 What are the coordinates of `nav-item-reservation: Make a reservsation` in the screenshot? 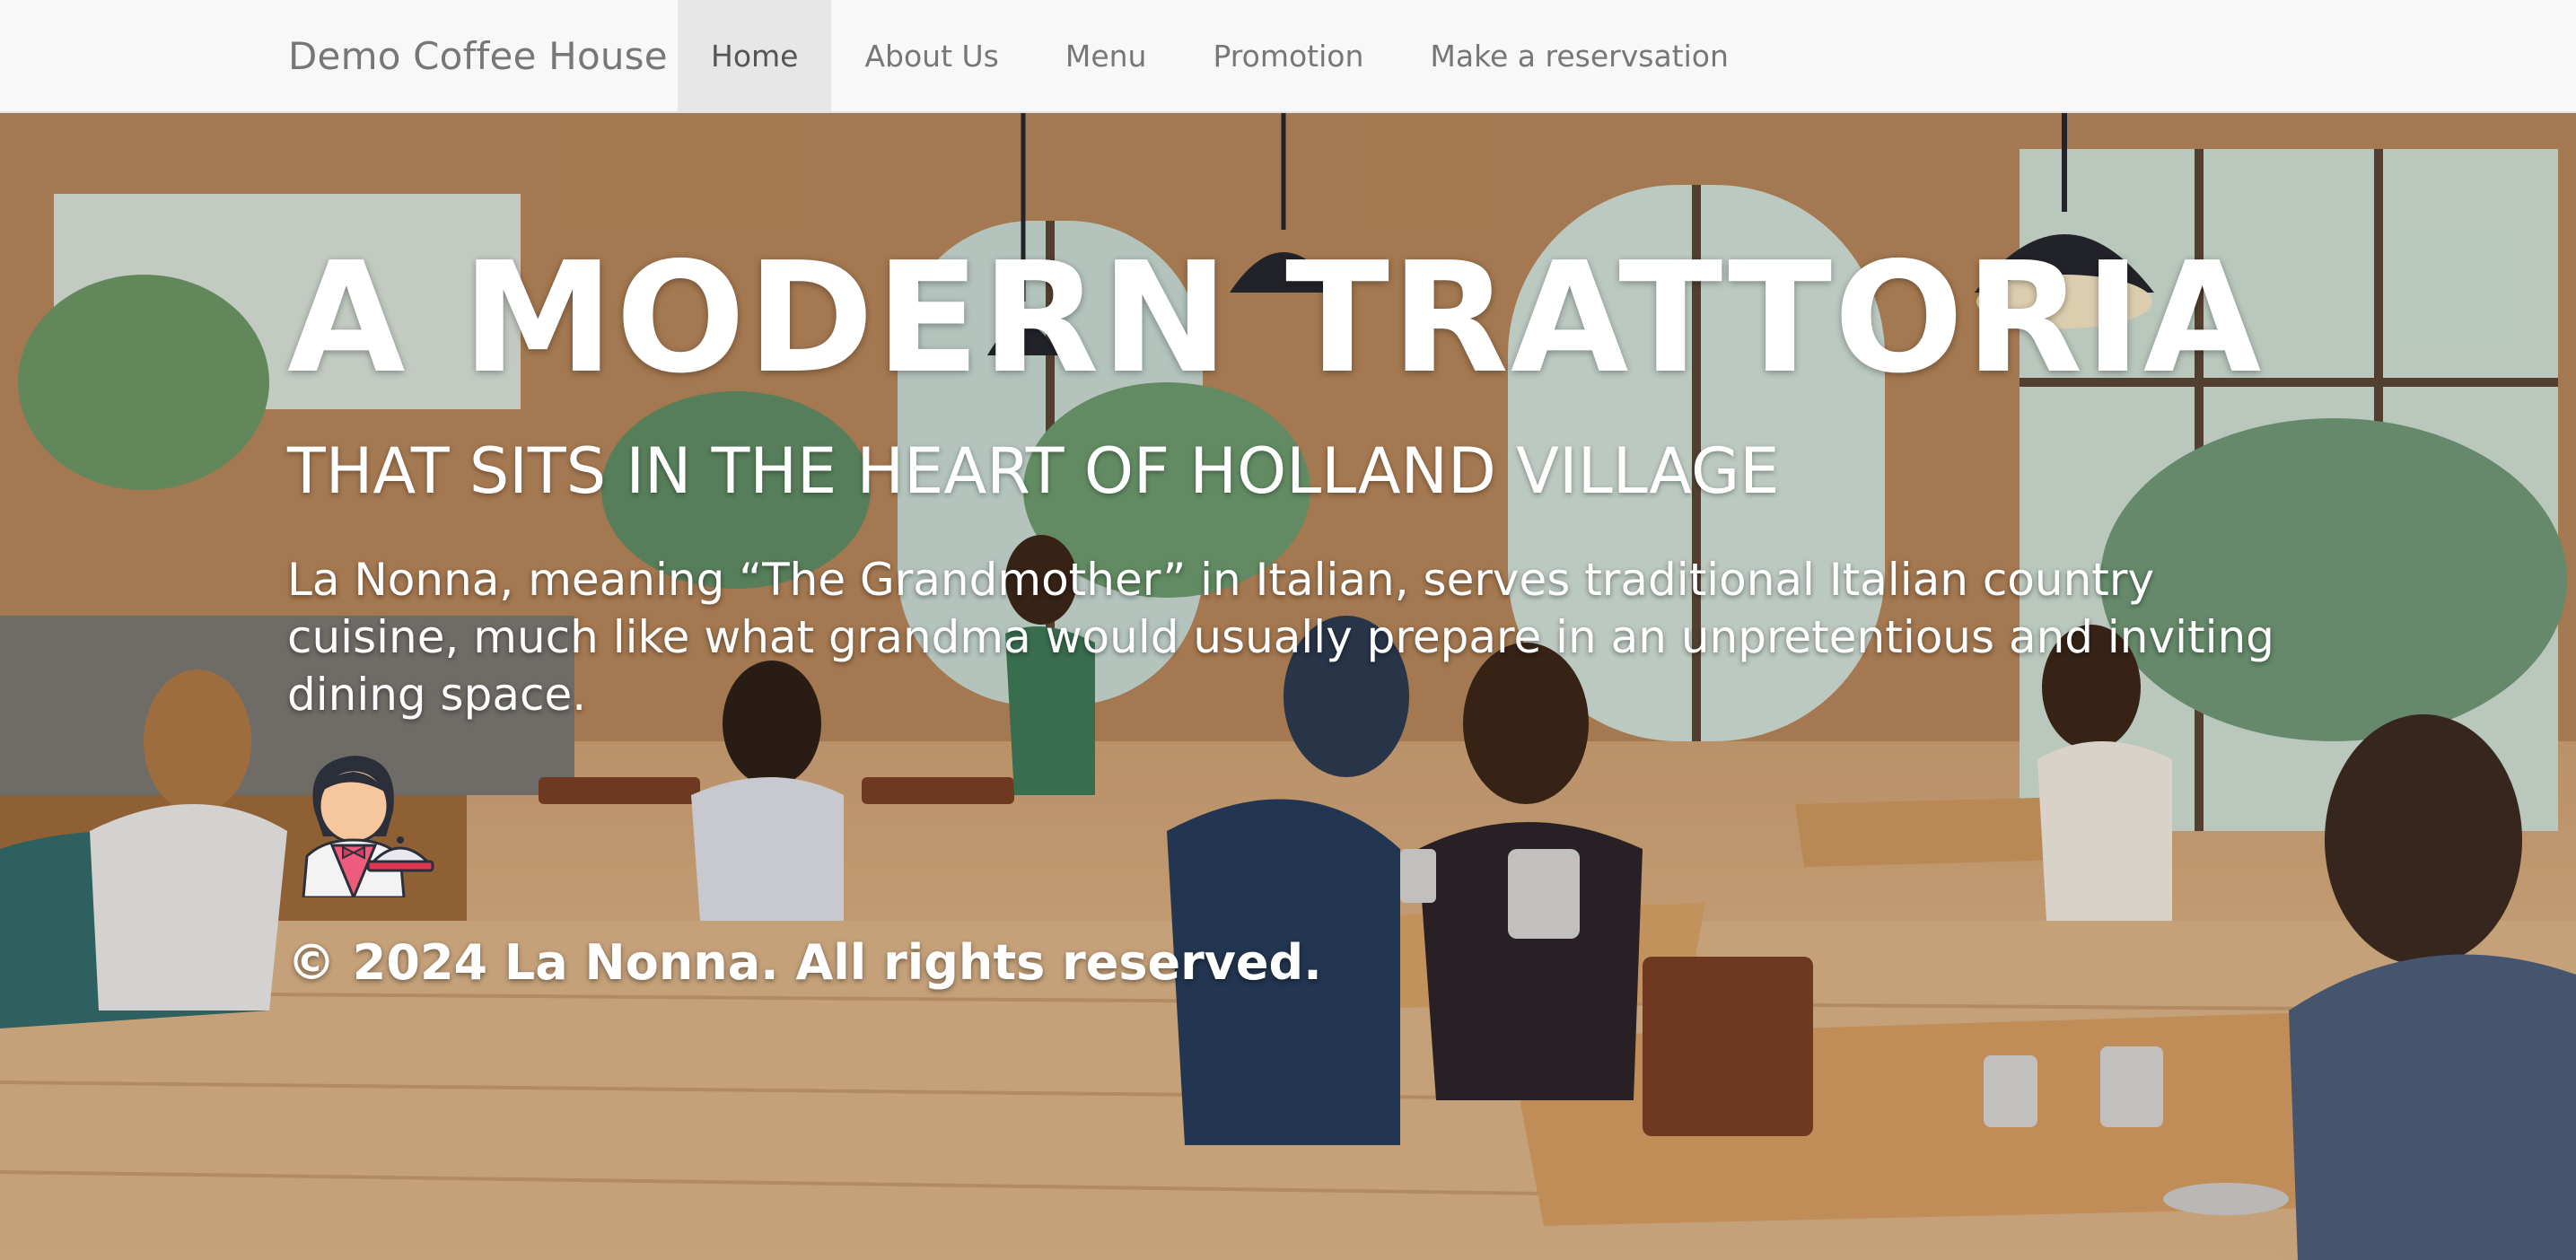 It's located at (1579, 55).